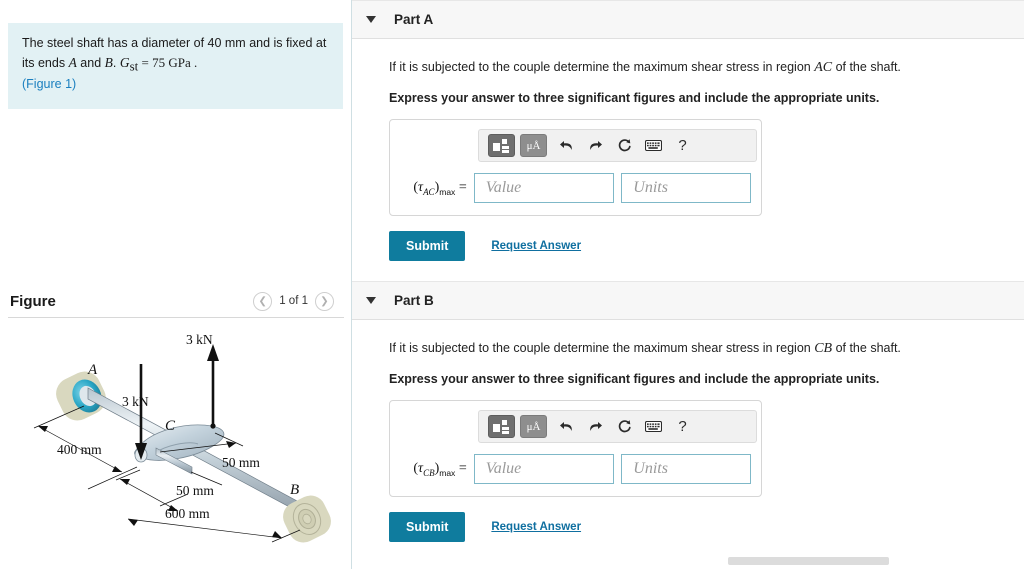  Describe the element at coordinates (141, 412) in the screenshot. I see `force-arrow-left` at that location.